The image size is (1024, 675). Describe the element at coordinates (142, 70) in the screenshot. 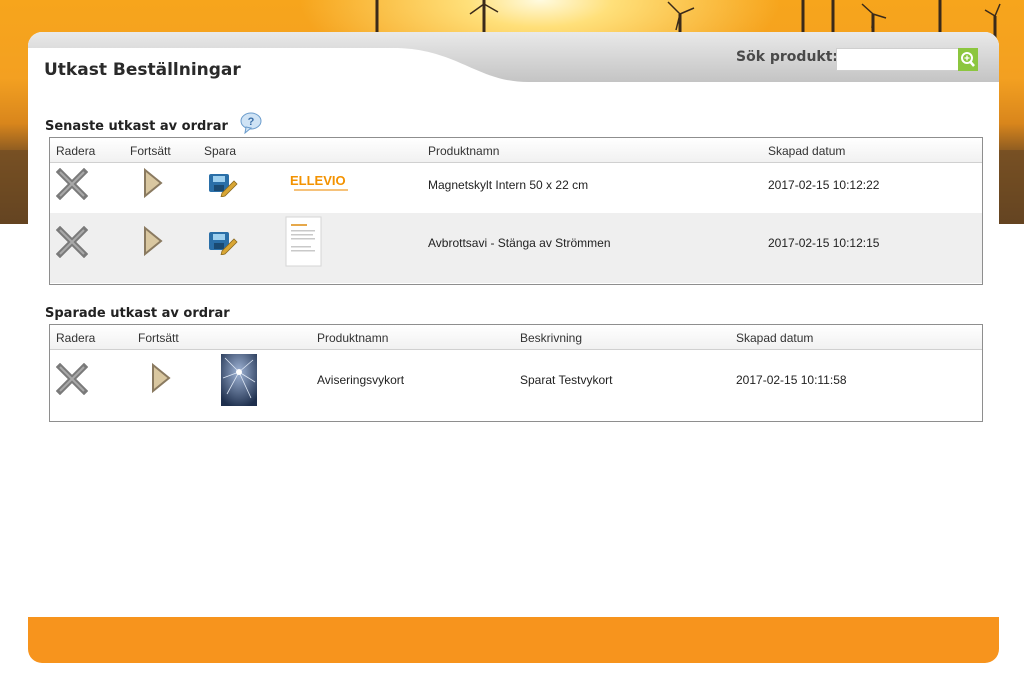

I see `page-title: Utkast Beställningar` at that location.